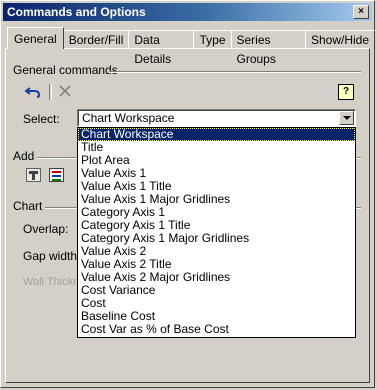  Describe the element at coordinates (235, 72) in the screenshot. I see `section-divider` at that location.